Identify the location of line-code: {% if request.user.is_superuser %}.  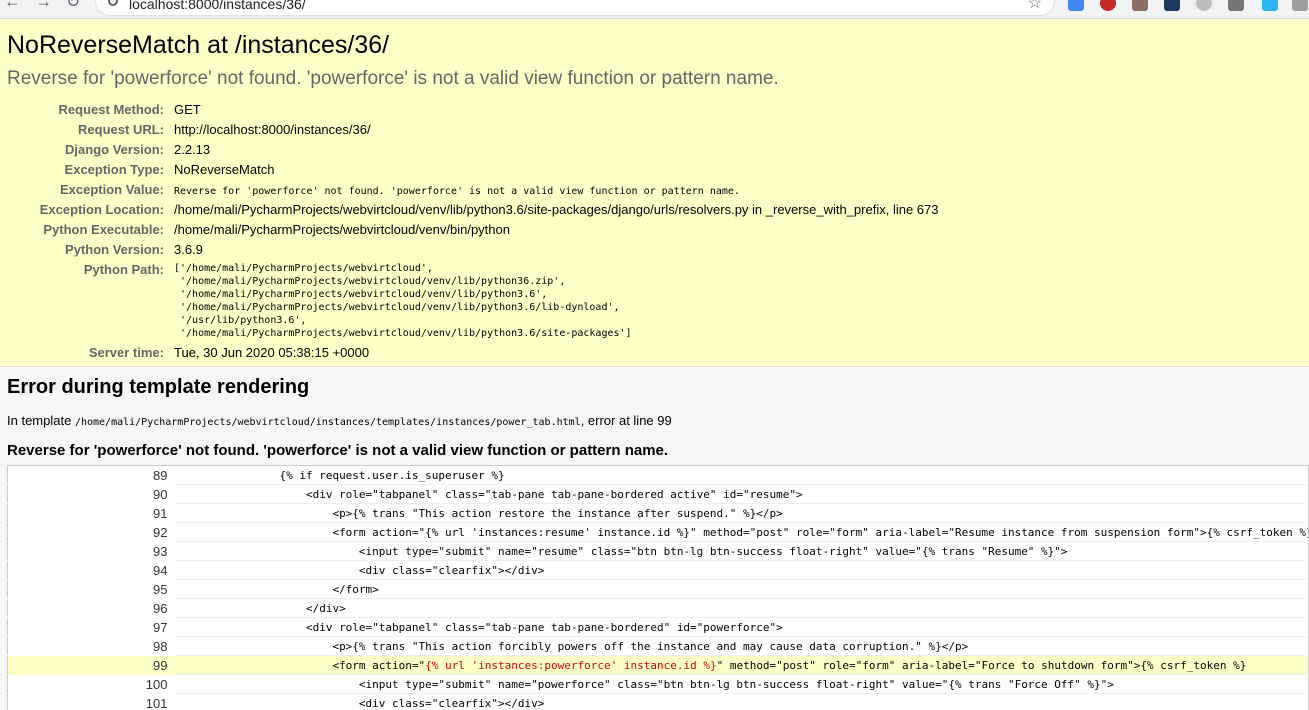
(741, 475).